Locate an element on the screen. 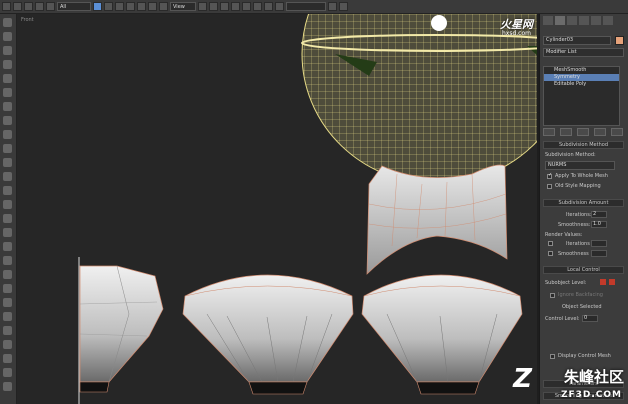 The height and width of the screenshot is (404, 628). floating-band-mesh is located at coordinates (437, 219).